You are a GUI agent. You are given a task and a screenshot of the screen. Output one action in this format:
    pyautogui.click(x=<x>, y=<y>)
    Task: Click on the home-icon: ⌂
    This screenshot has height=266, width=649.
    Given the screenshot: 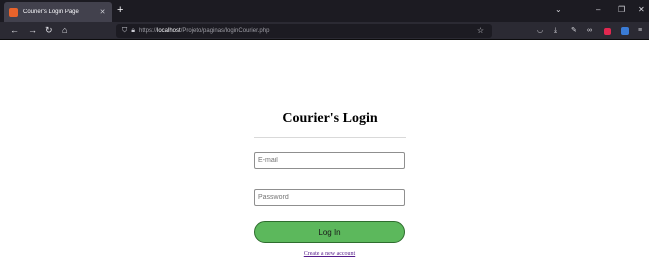 What is the action you would take?
    pyautogui.click(x=64, y=30)
    